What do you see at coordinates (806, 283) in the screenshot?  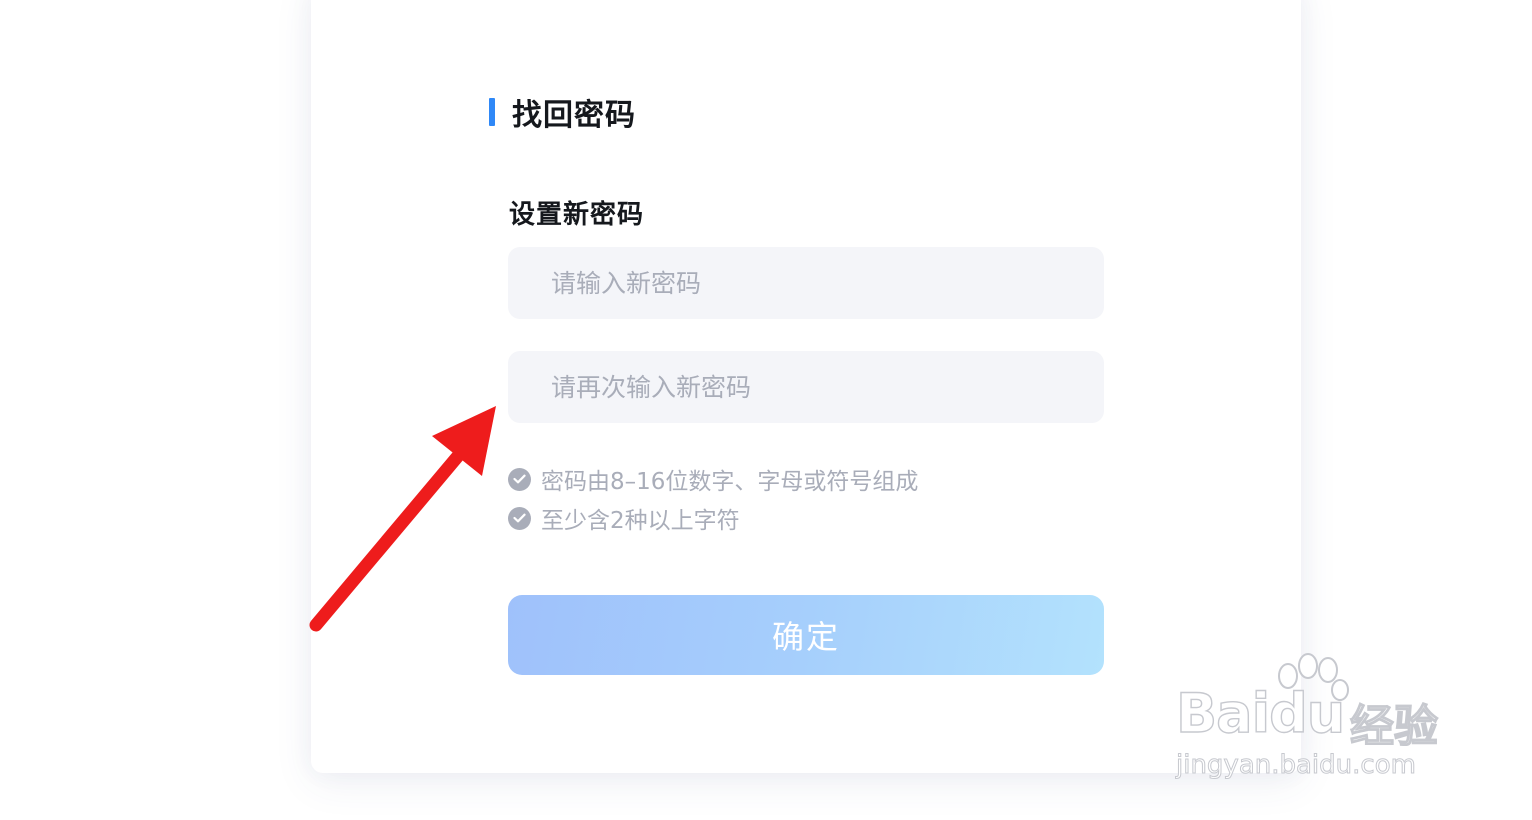 I see `new-password-input` at bounding box center [806, 283].